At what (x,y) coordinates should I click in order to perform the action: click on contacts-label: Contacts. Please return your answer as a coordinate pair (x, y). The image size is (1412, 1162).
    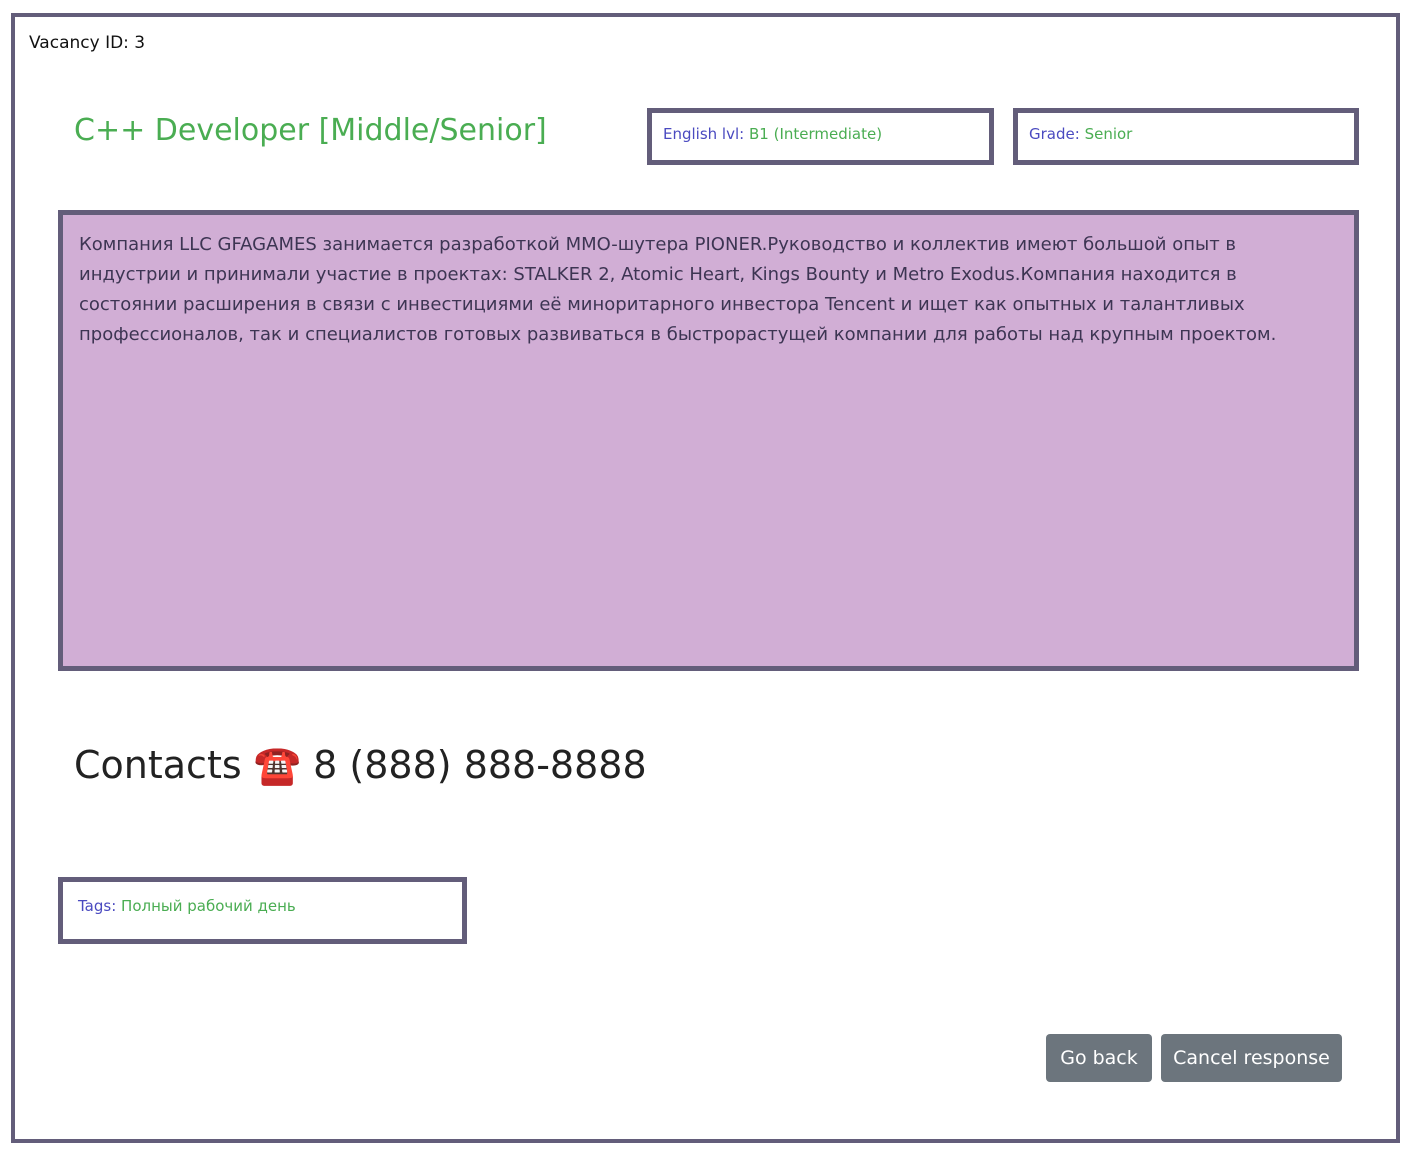
    Looking at the image, I should click on (158, 765).